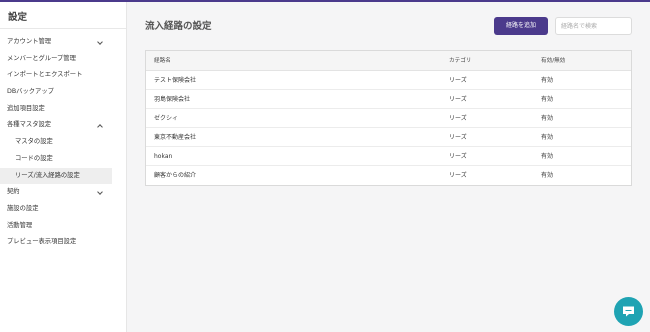 This screenshot has height=332, width=650. I want to click on sidebar-item-label: 施設の設定, so click(23, 208).